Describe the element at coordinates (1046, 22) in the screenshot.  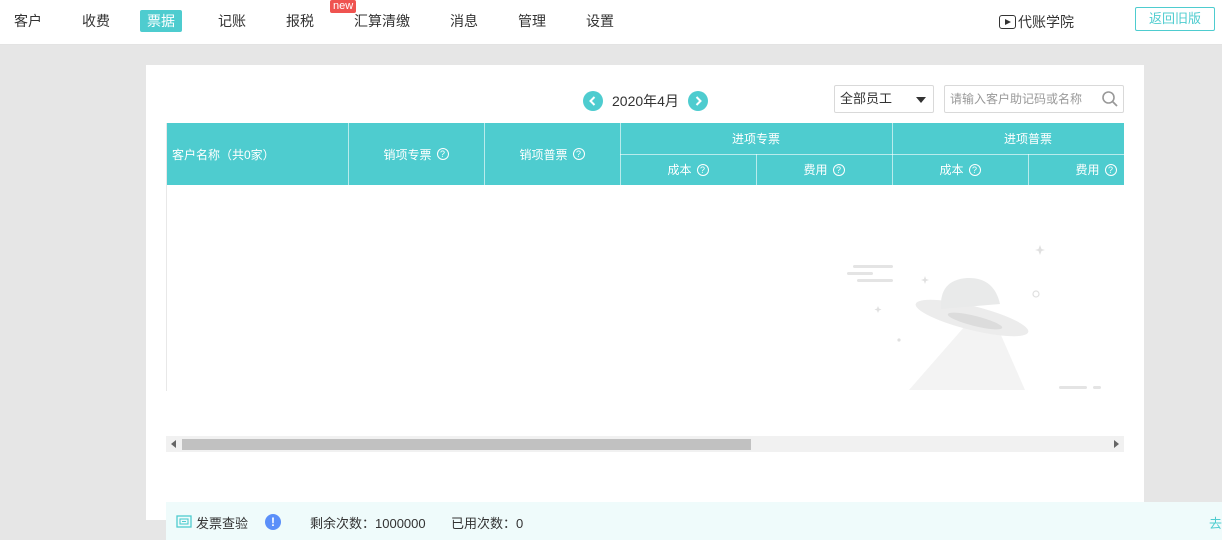
I see `academy-label: 代账学院` at that location.